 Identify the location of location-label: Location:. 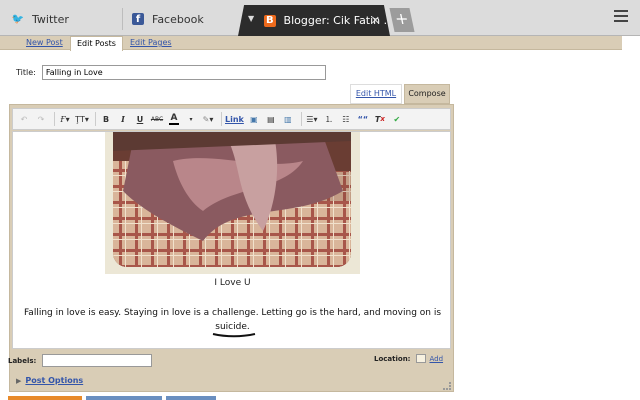
(392, 358).